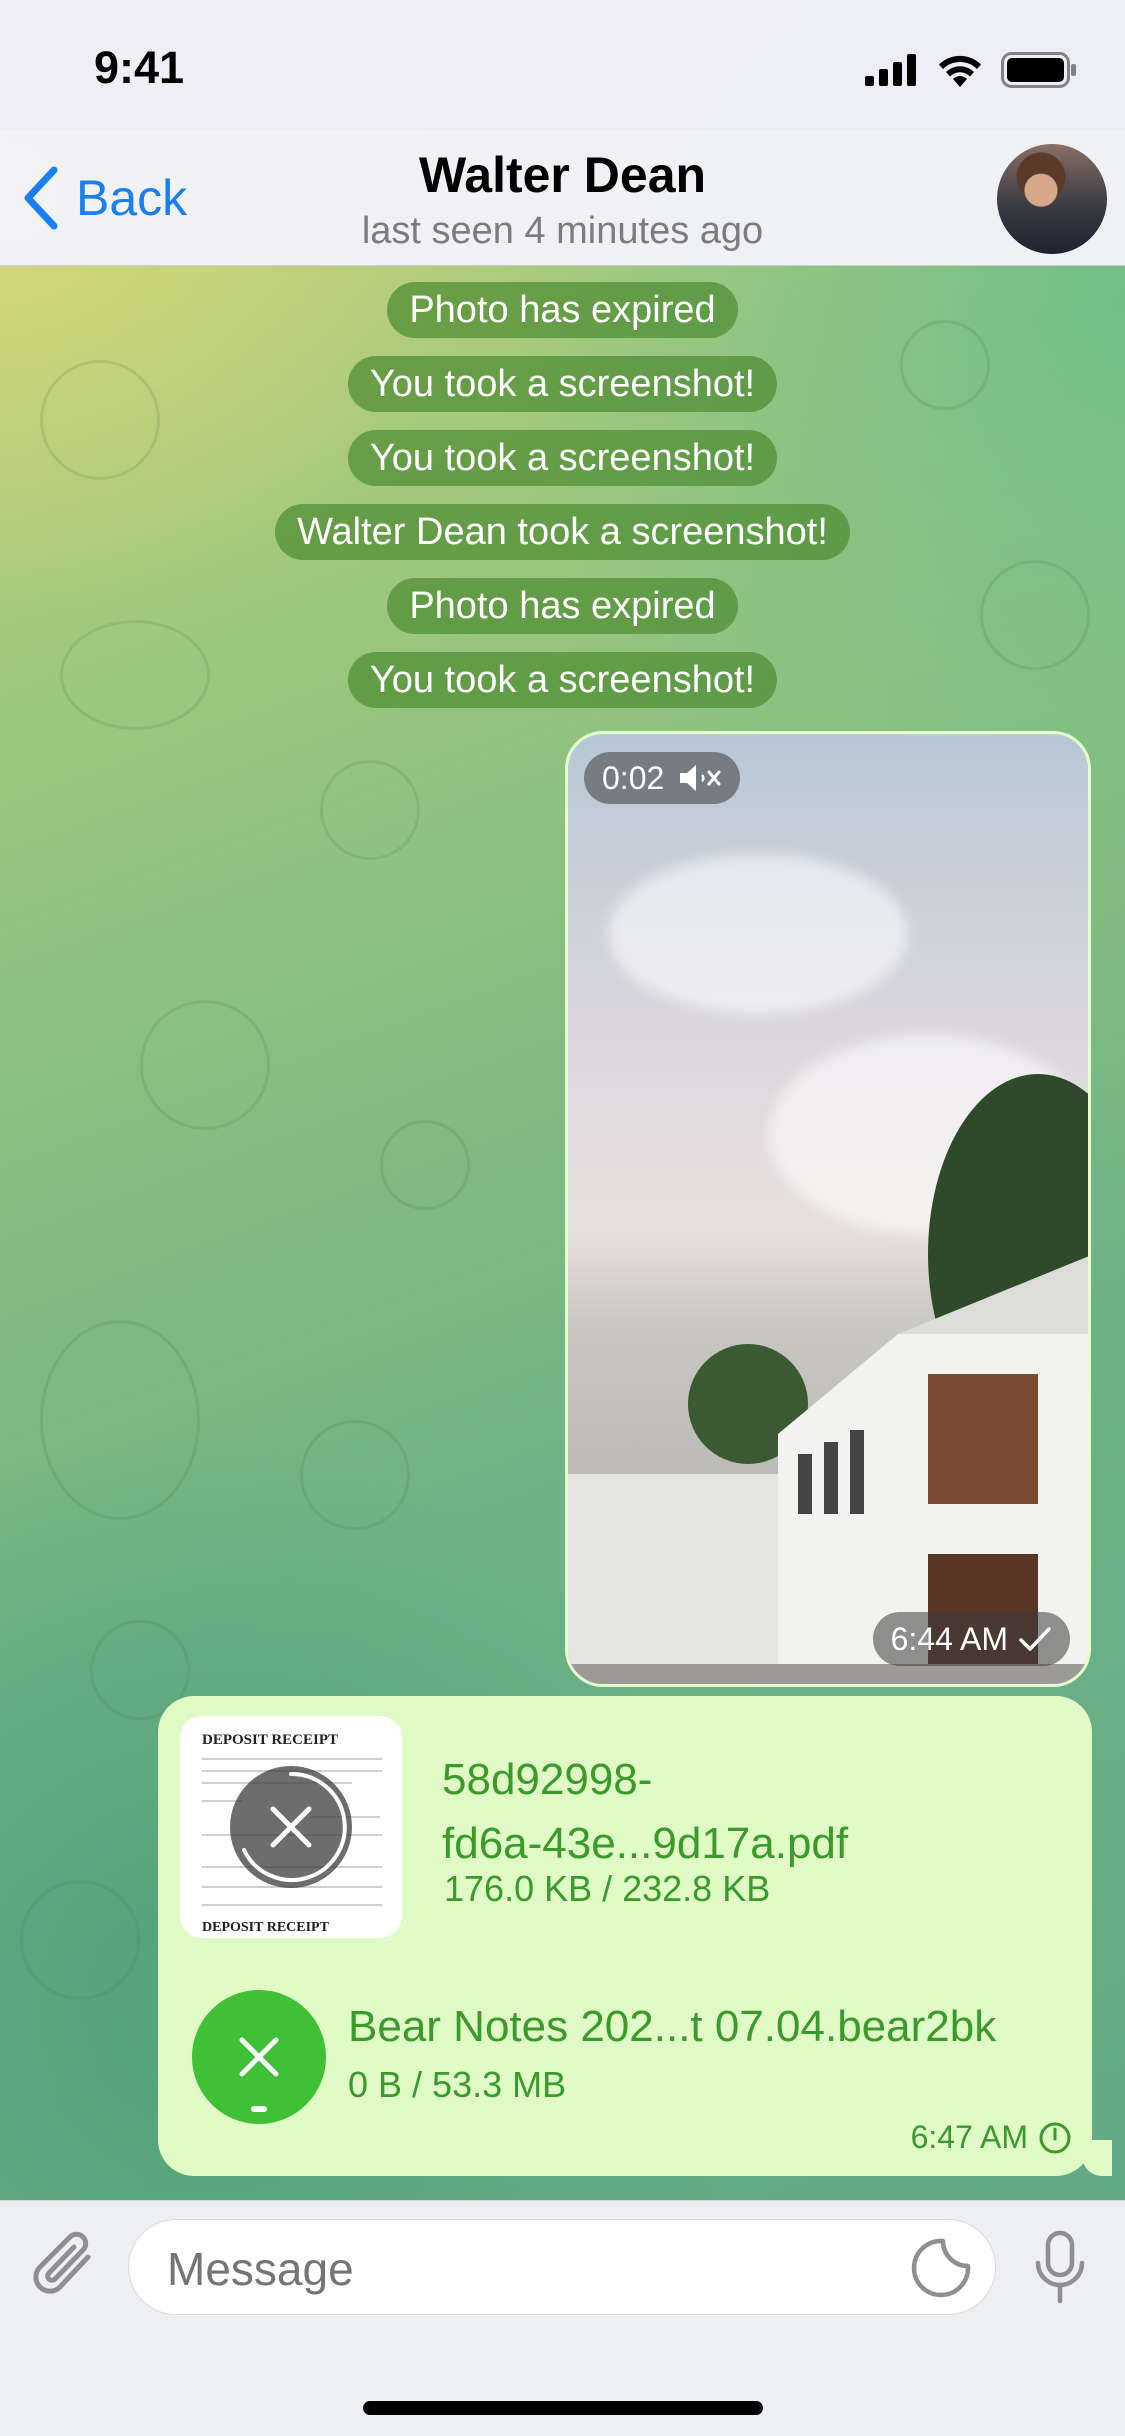 Image resolution: width=1125 pixels, height=2436 pixels. Describe the element at coordinates (1060, 2267) in the screenshot. I see `microphone-icon` at that location.